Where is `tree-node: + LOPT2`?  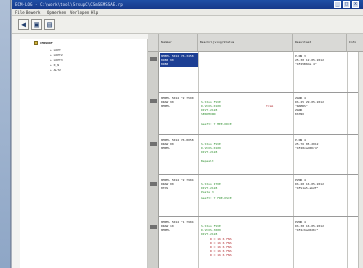
tree-node: + LOPT2 is located at coordinates (56, 55).